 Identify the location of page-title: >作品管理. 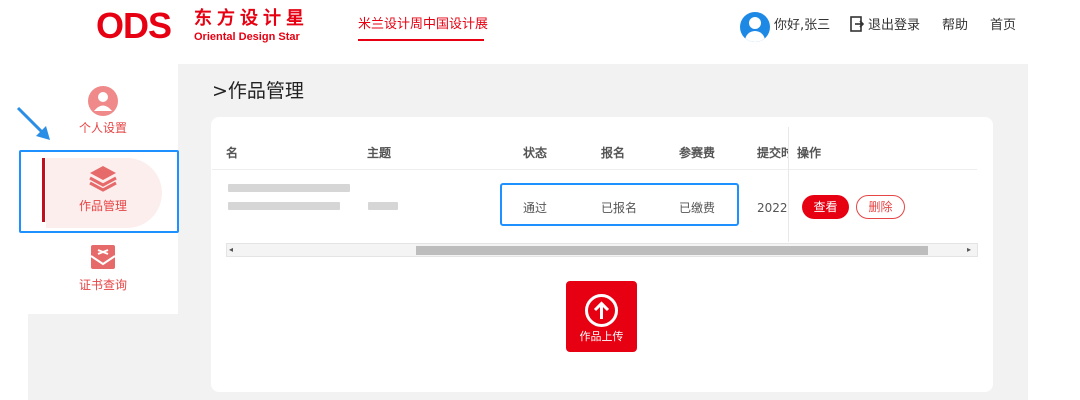
(258, 91).